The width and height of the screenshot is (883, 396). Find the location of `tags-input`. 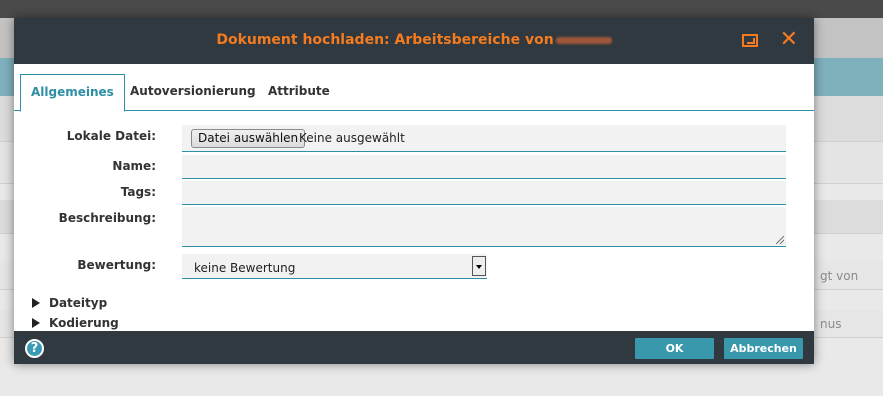

tags-input is located at coordinates (484, 193).